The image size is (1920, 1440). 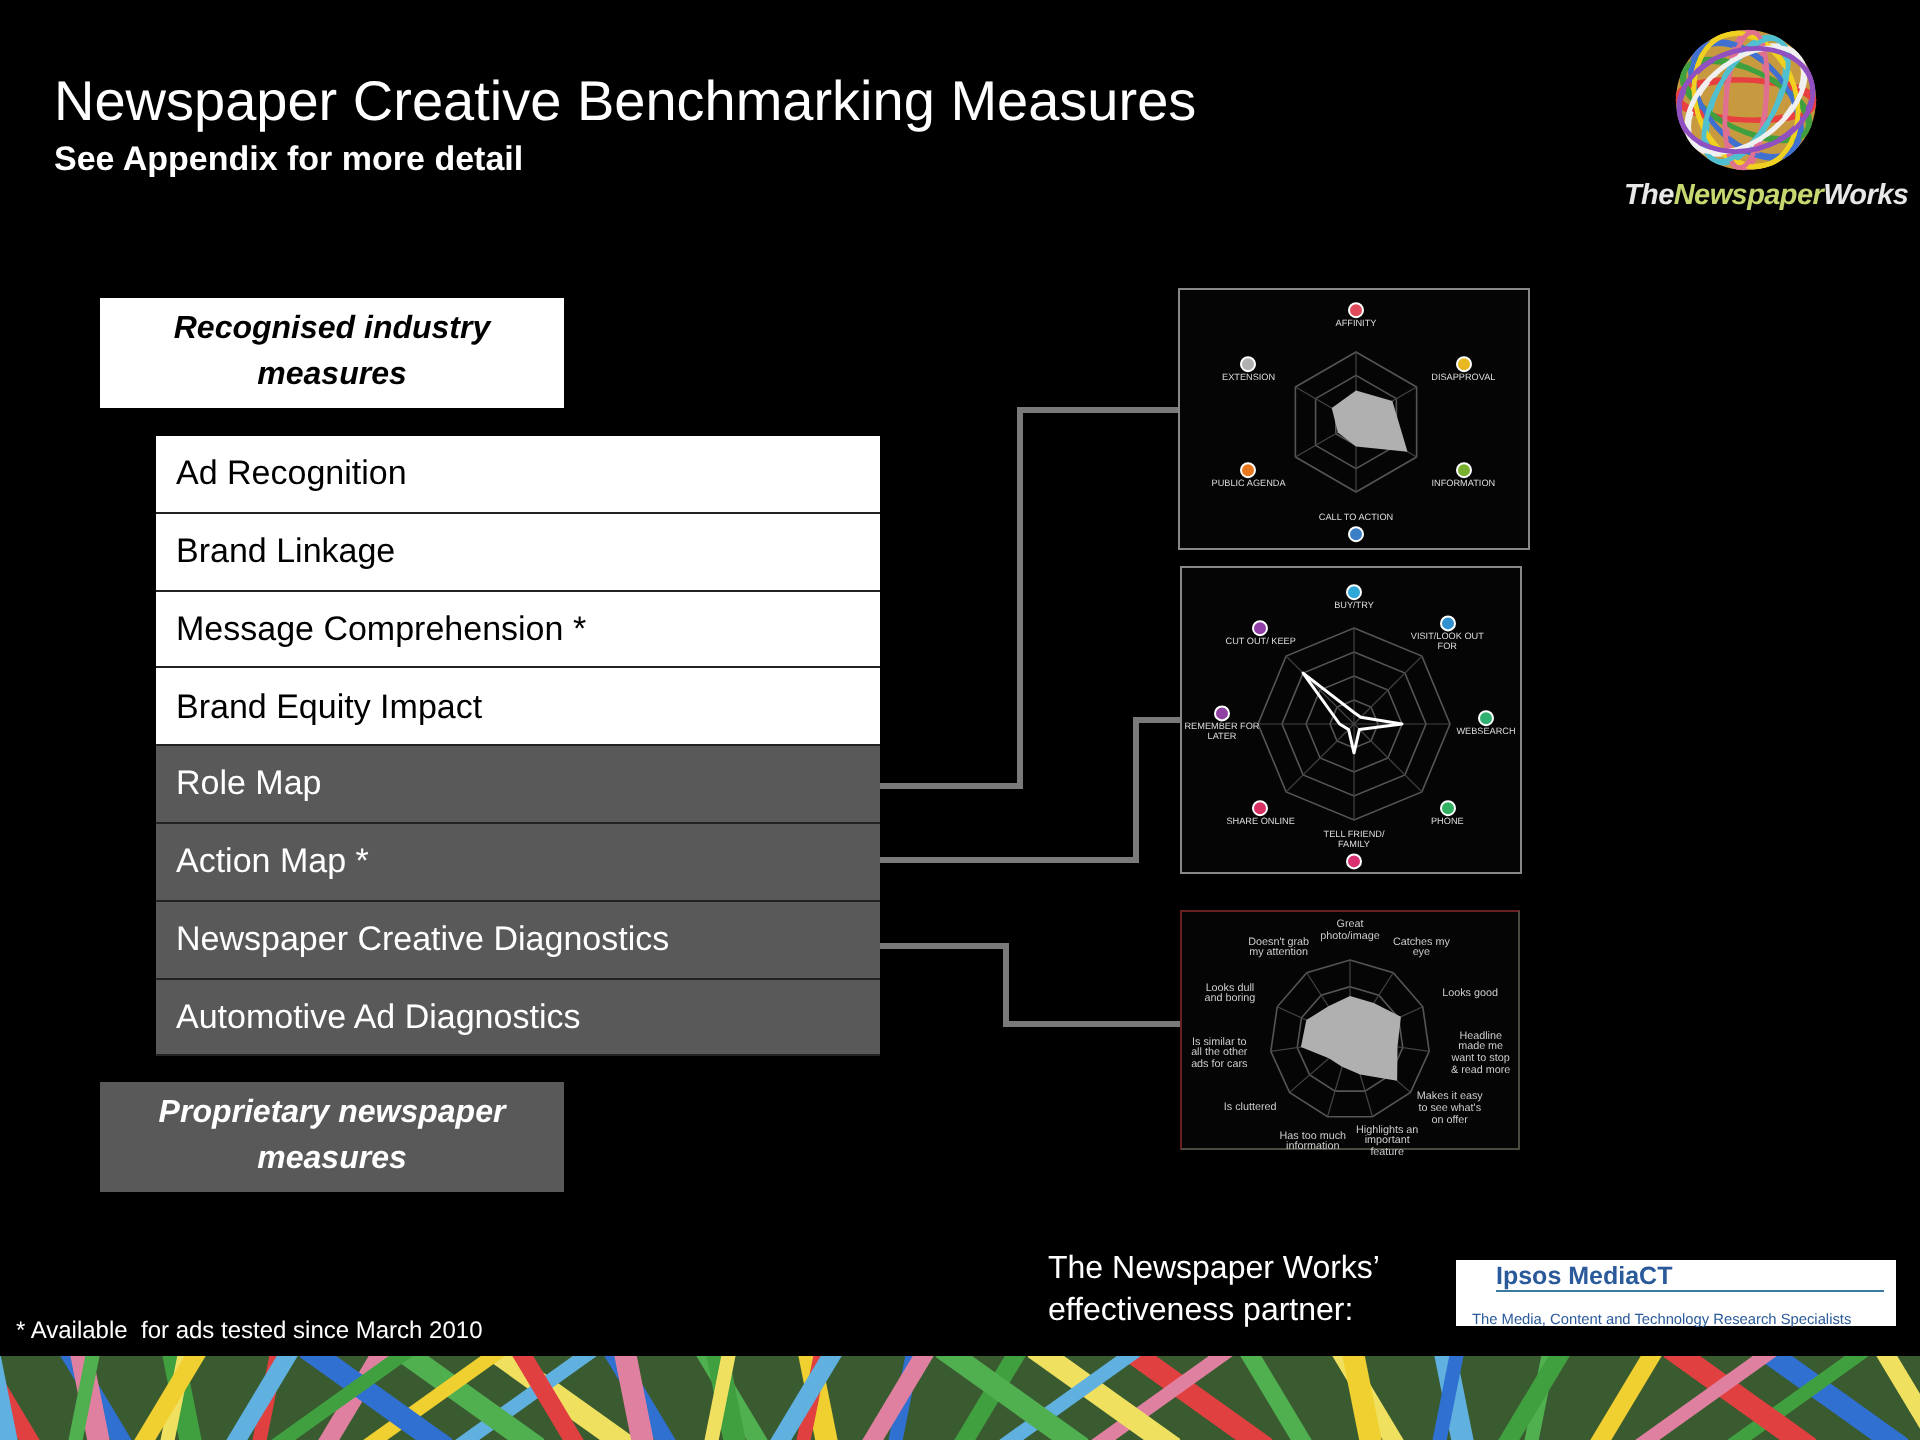 What do you see at coordinates (1766, 197) in the screenshot?
I see `logo-wordmark: TheNewspaperWorks` at bounding box center [1766, 197].